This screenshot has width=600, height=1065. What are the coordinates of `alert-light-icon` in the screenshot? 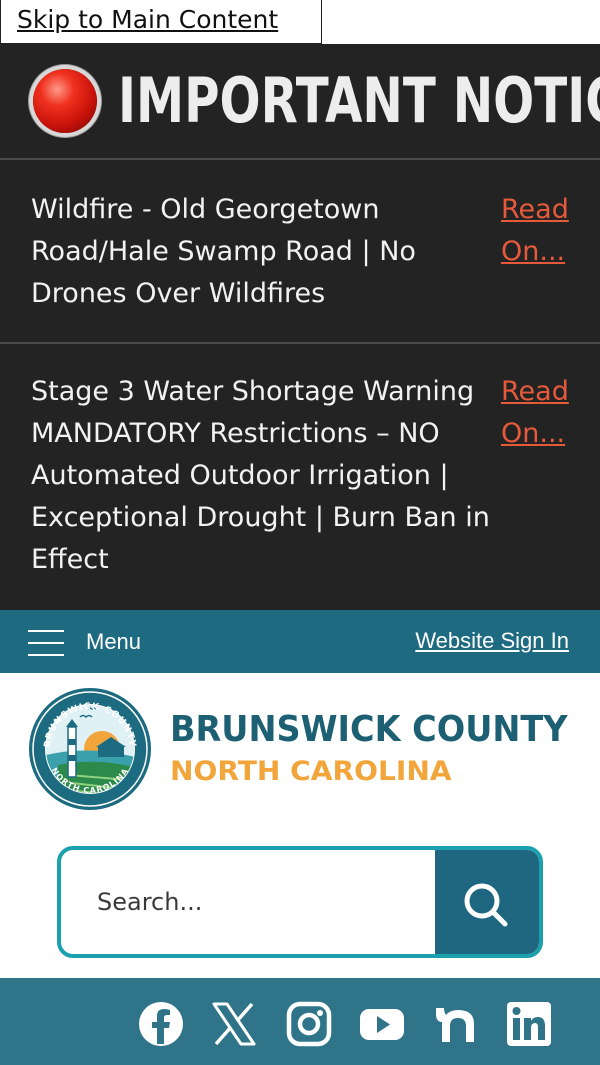 It's located at (65, 101).